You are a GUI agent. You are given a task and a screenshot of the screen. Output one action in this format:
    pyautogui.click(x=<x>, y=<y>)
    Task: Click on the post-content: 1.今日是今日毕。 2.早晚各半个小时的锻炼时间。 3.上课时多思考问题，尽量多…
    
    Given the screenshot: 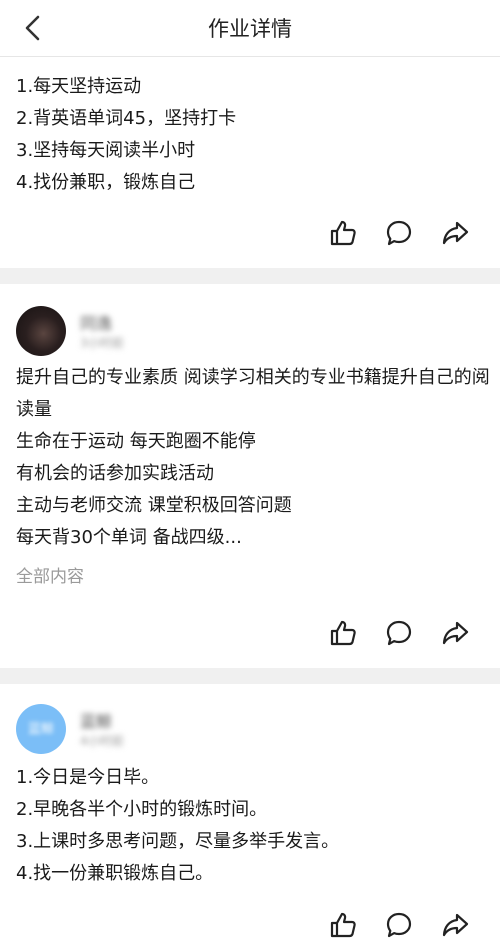 What is the action you would take?
    pyautogui.click(x=253, y=826)
    